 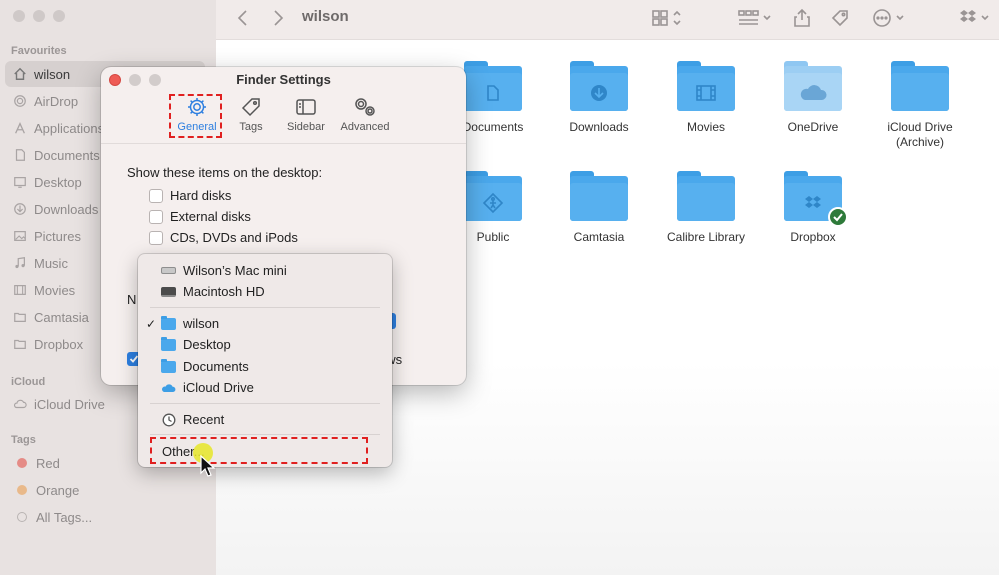 What do you see at coordinates (55, 290) in the screenshot?
I see `sidebar-item-label: Movies` at bounding box center [55, 290].